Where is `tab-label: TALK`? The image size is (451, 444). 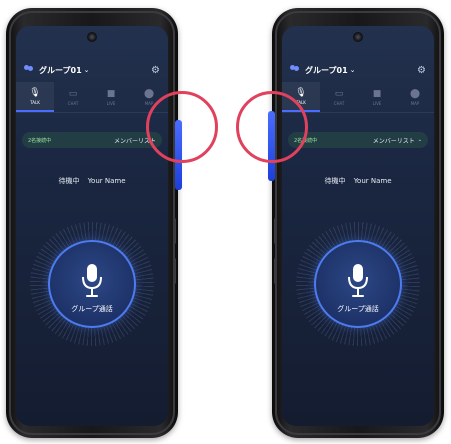
tab-label: TALK is located at coordinates (35, 102).